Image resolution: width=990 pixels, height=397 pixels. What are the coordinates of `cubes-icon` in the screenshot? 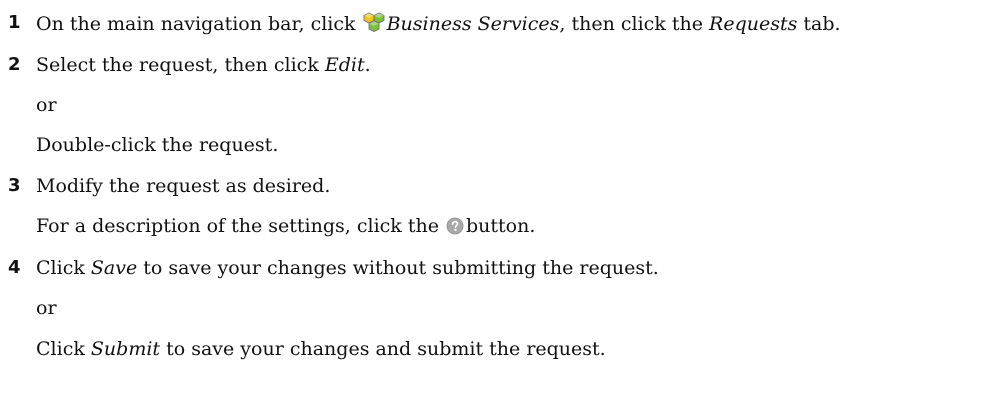 It's located at (374, 25).